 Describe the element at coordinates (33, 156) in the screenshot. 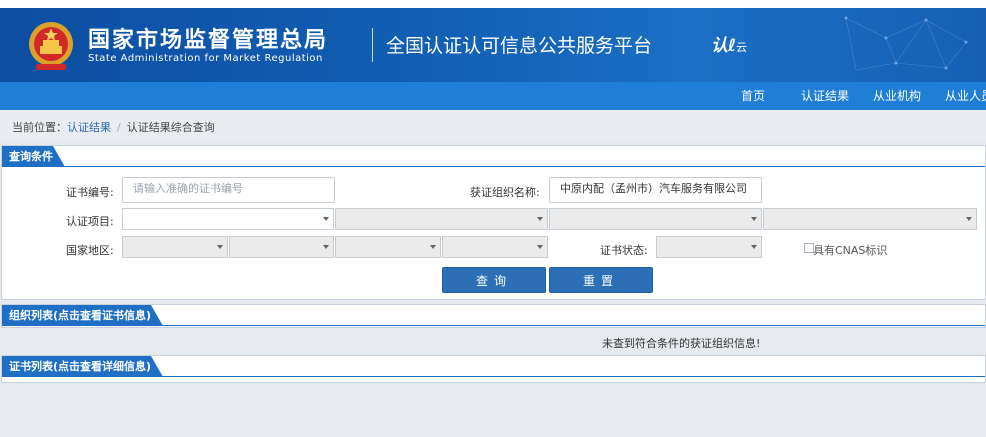

I see `query-panel-title: 查询条件` at that location.